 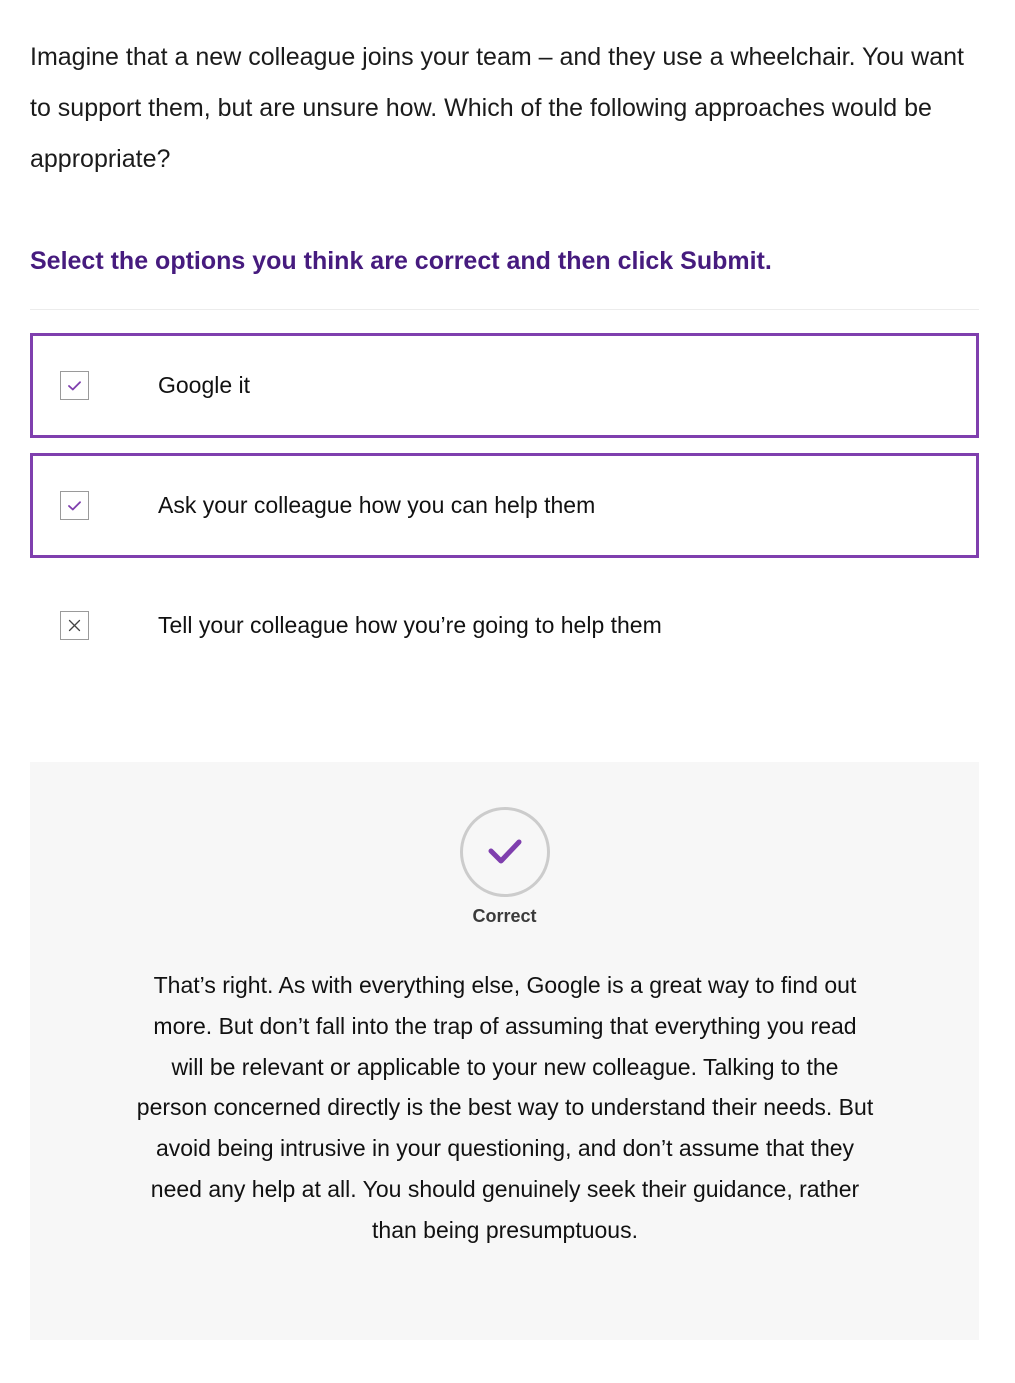 I want to click on x-mark-icon, so click(x=74, y=625).